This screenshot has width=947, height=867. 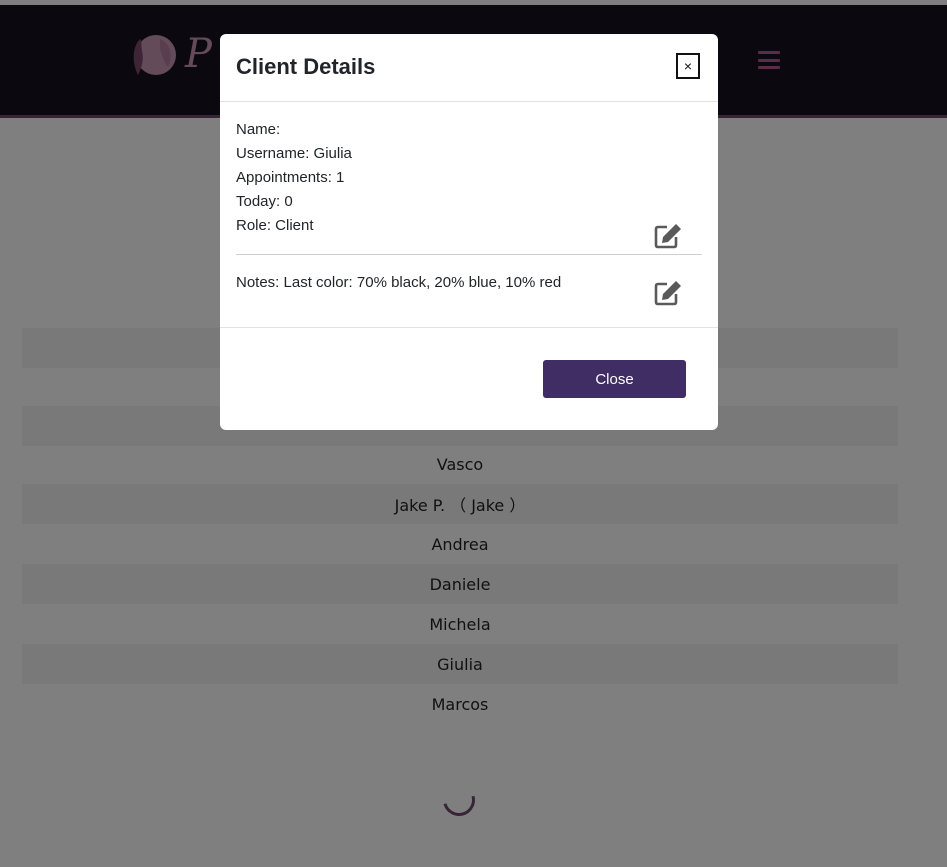 I want to click on client-name: Name:, so click(x=258, y=129).